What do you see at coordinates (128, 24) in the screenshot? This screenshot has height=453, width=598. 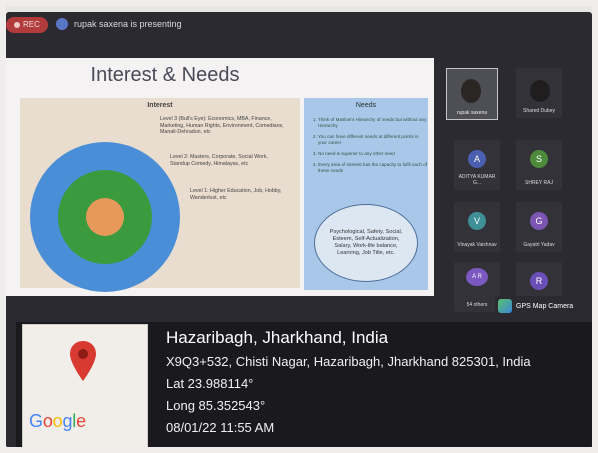 I see `presenter-text: rupak saxena is presenting` at bounding box center [128, 24].